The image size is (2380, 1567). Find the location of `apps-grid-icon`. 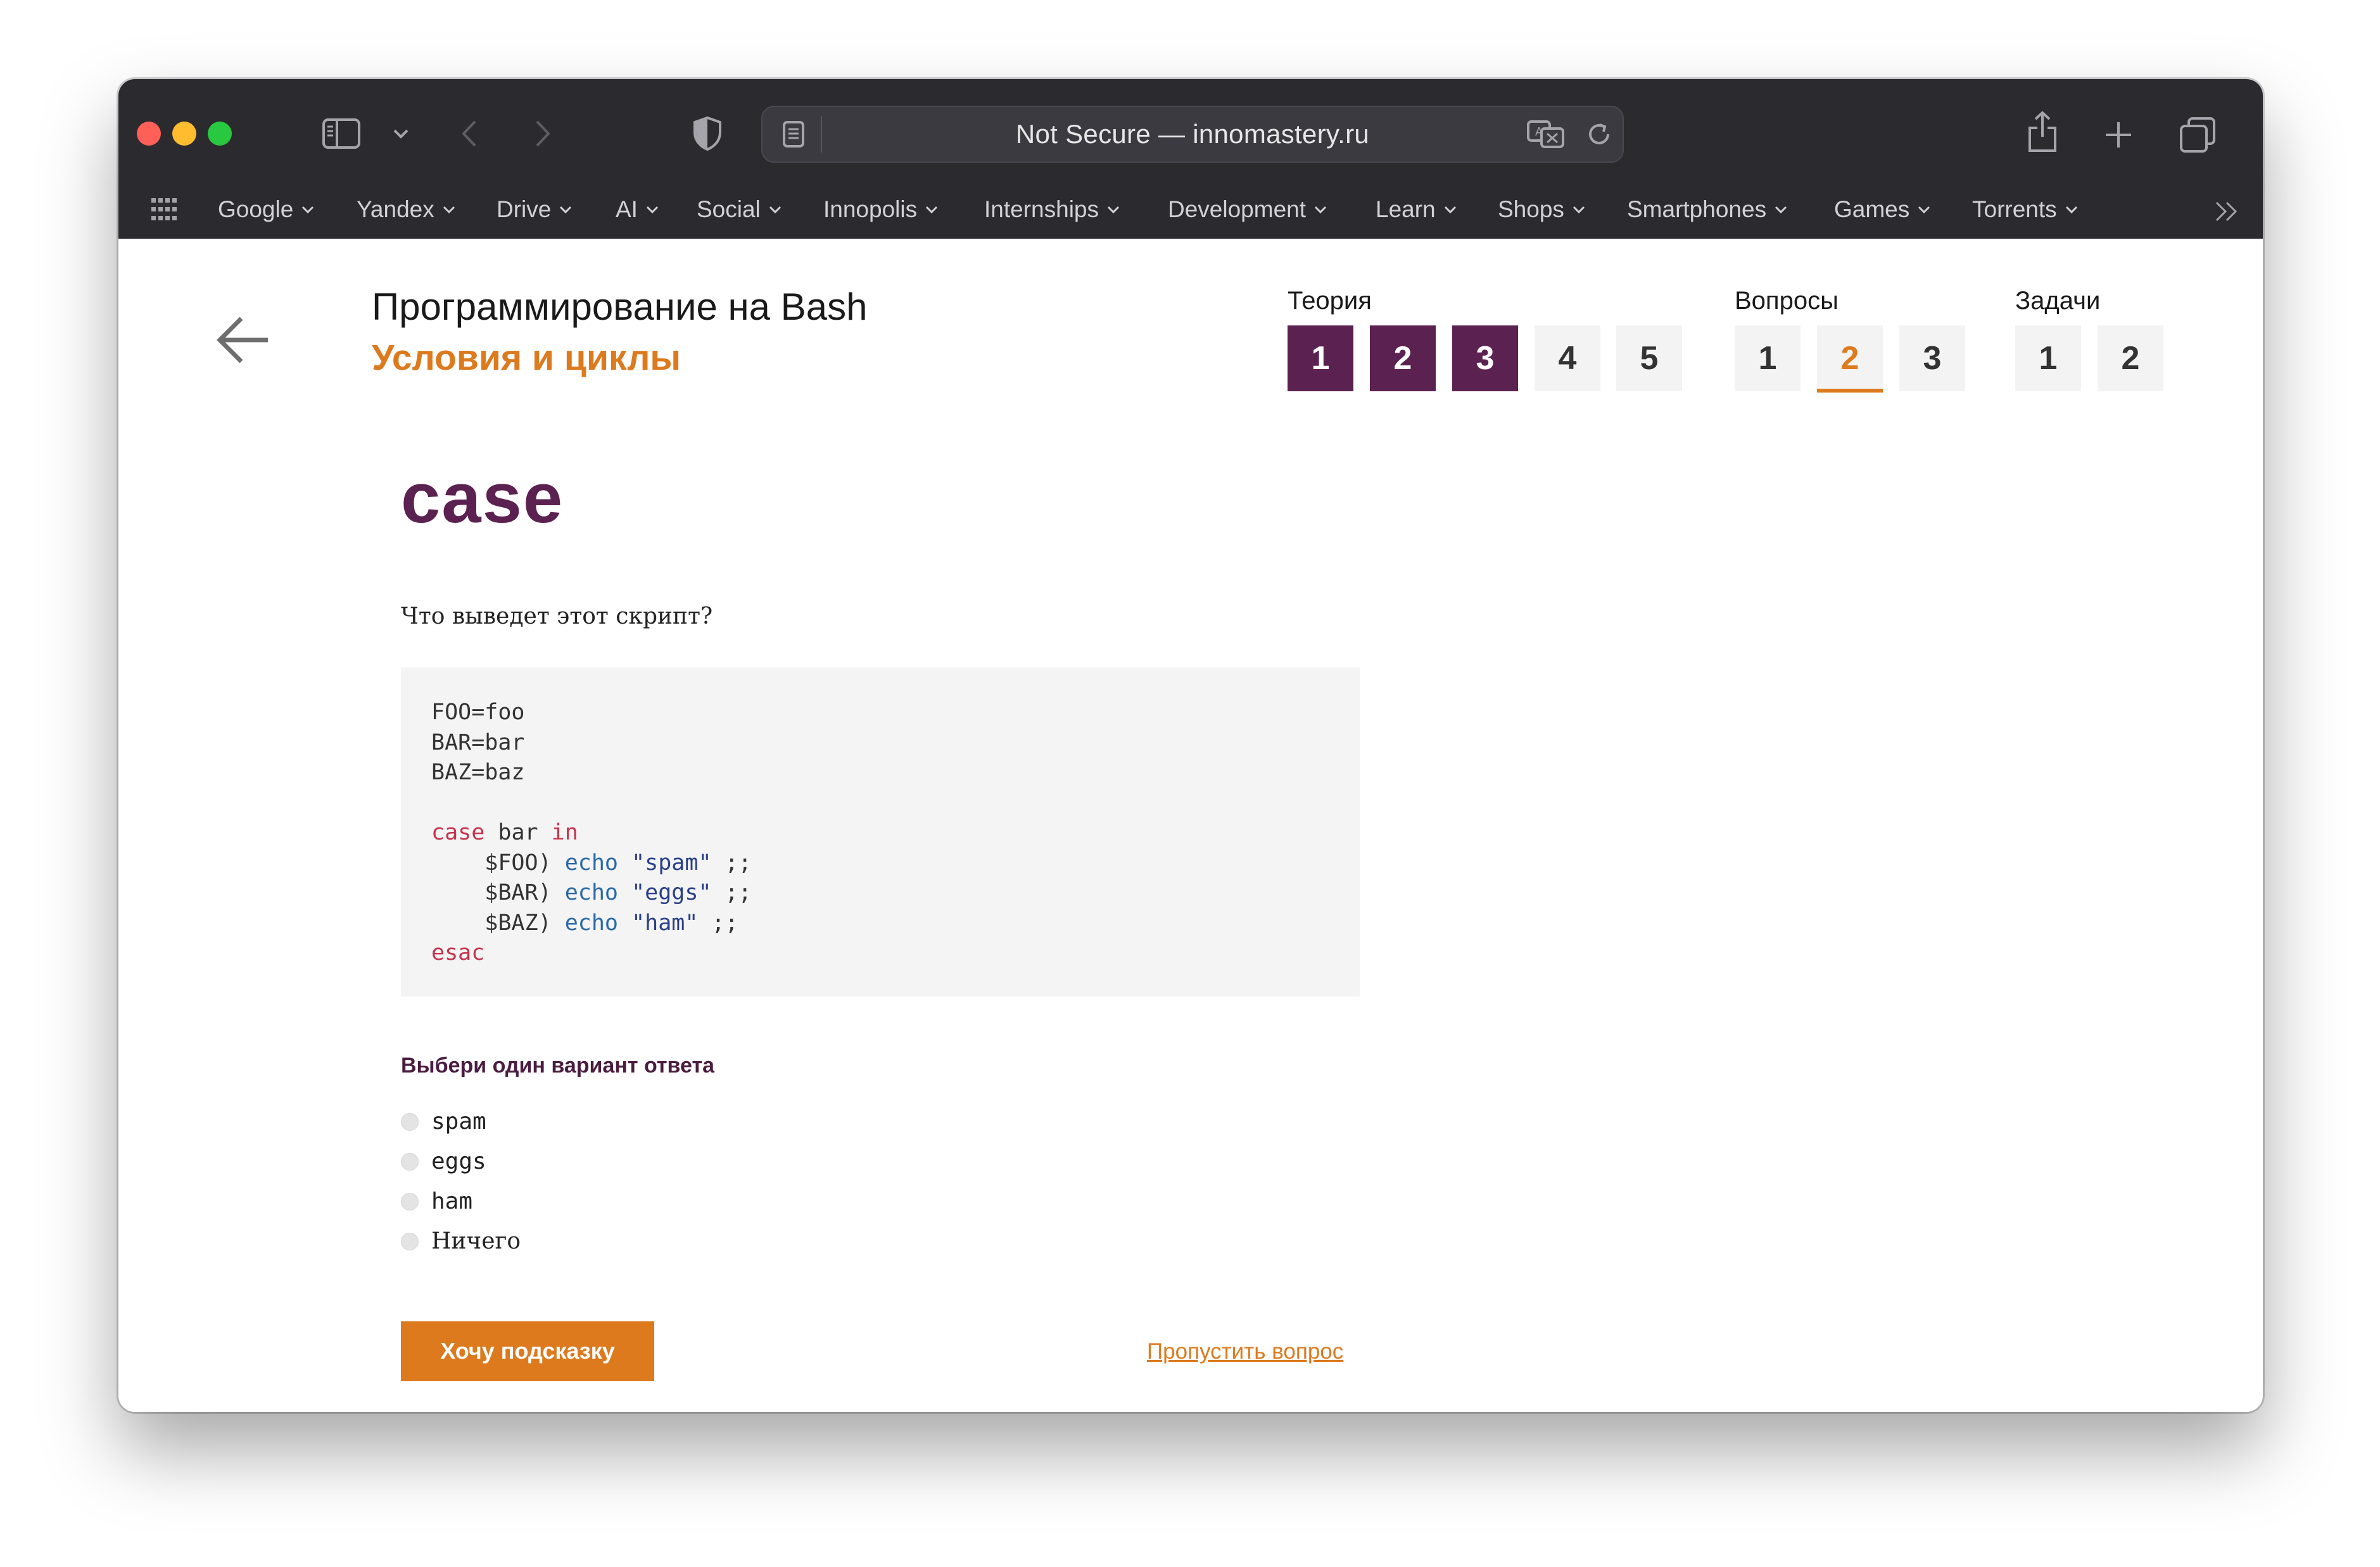

apps-grid-icon is located at coordinates (164, 209).